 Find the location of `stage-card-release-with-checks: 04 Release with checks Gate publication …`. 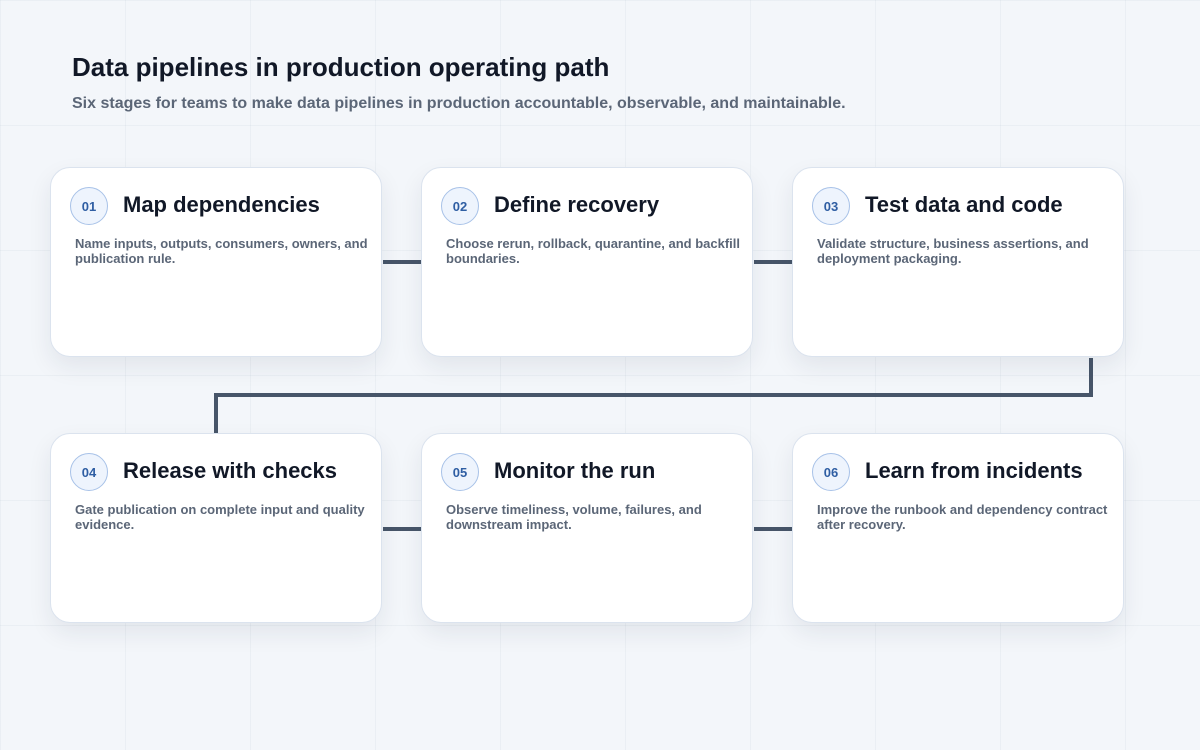

stage-card-release-with-checks: 04 Release with checks Gate publication … is located at coordinates (216, 528).